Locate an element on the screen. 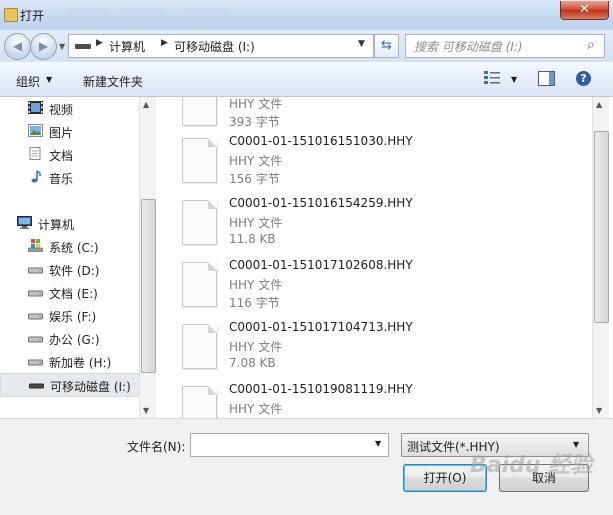 The image size is (613, 515). sidebar-item-documents: 文档 is located at coordinates (70, 154).